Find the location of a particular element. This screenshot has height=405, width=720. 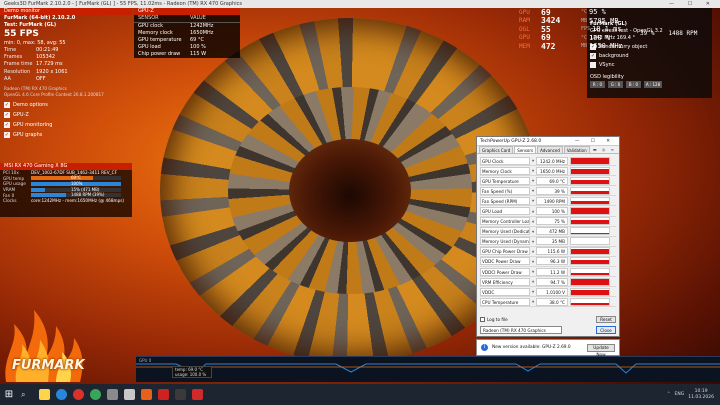

sensor-value: 1242.0 MHz is located at coordinates (552, 160).